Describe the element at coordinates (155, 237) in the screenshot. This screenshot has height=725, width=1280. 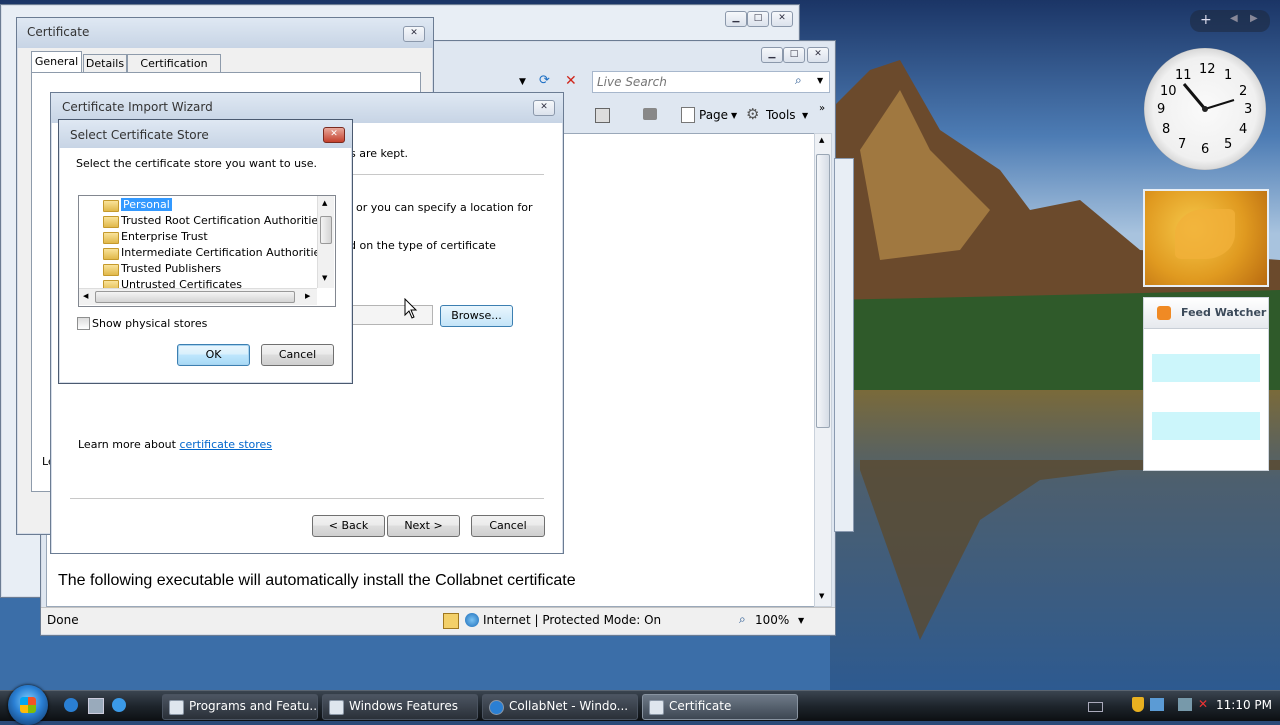
I see `tree-item: Enterprise Trust` at that location.